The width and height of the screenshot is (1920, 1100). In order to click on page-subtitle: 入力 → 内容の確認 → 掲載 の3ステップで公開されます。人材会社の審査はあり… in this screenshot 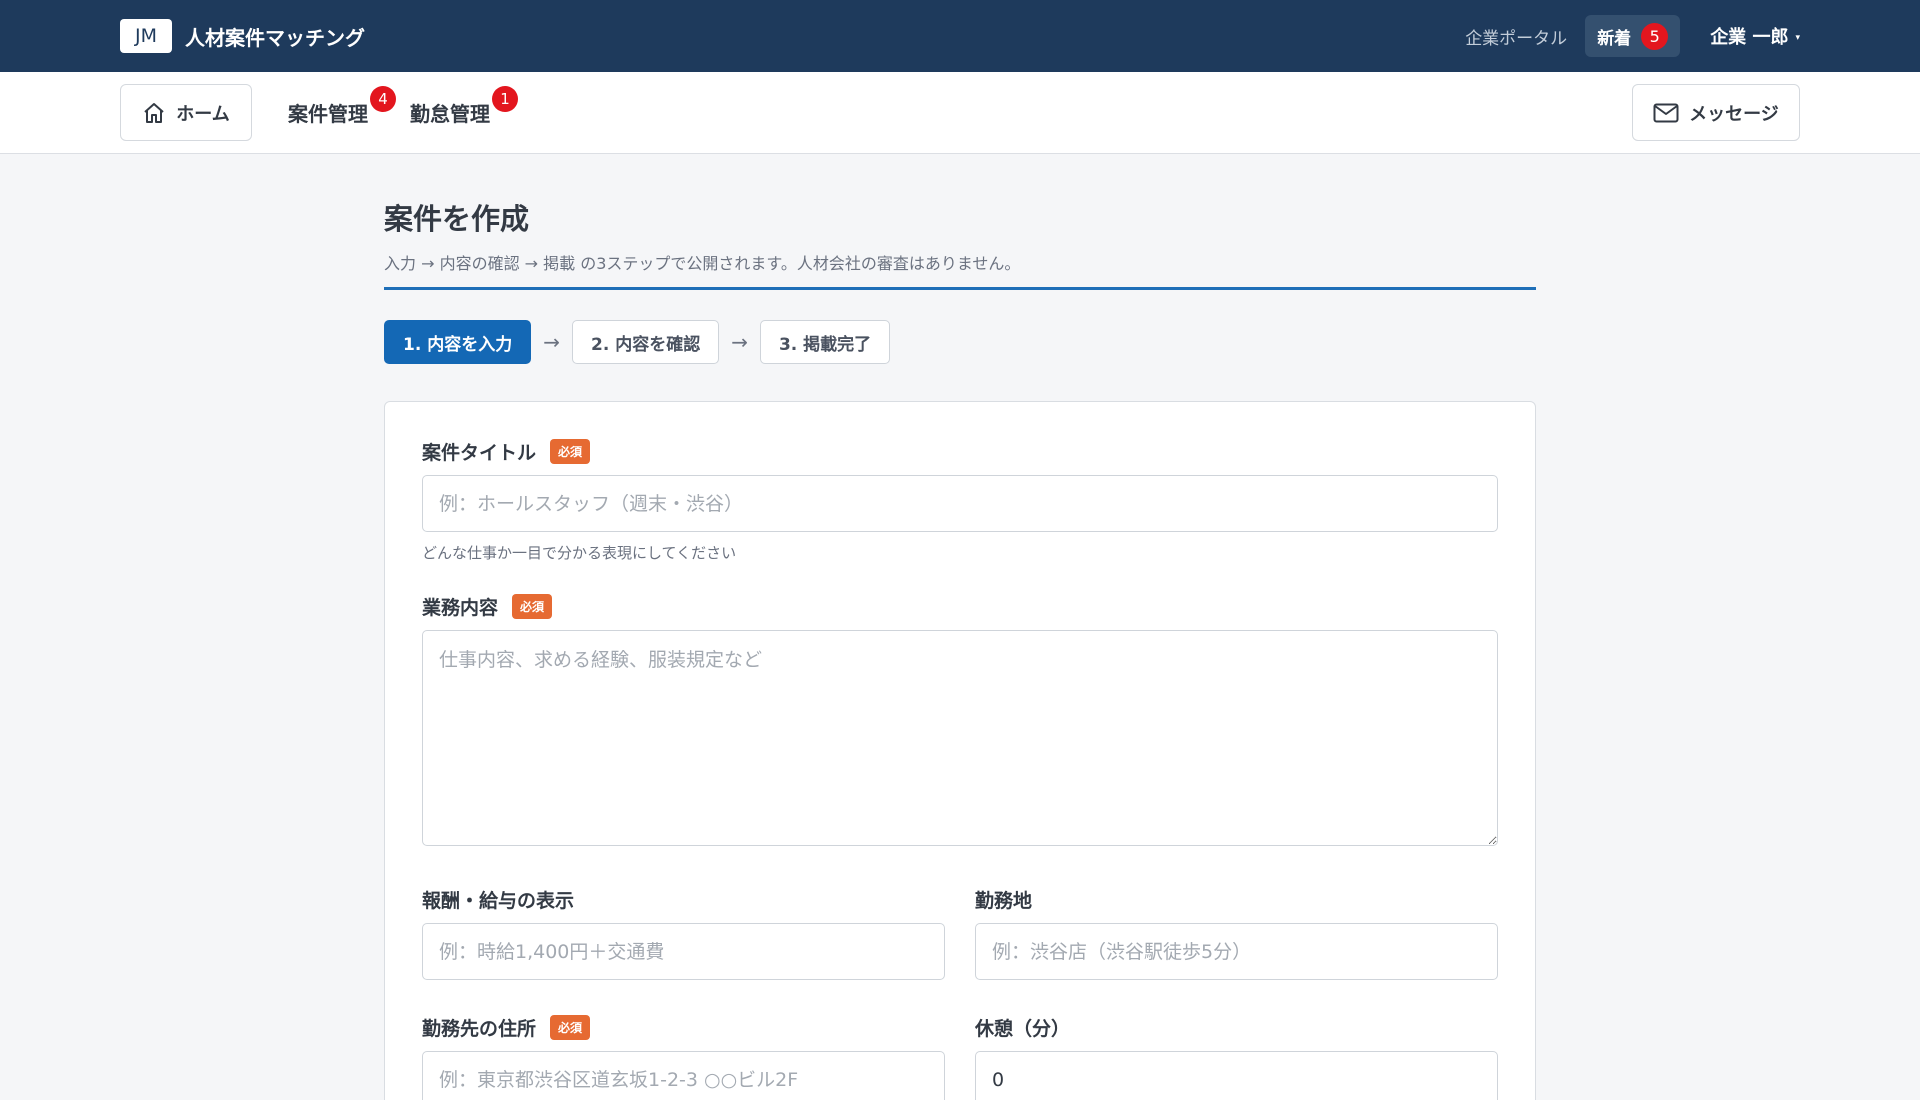, I will do `click(960, 270)`.